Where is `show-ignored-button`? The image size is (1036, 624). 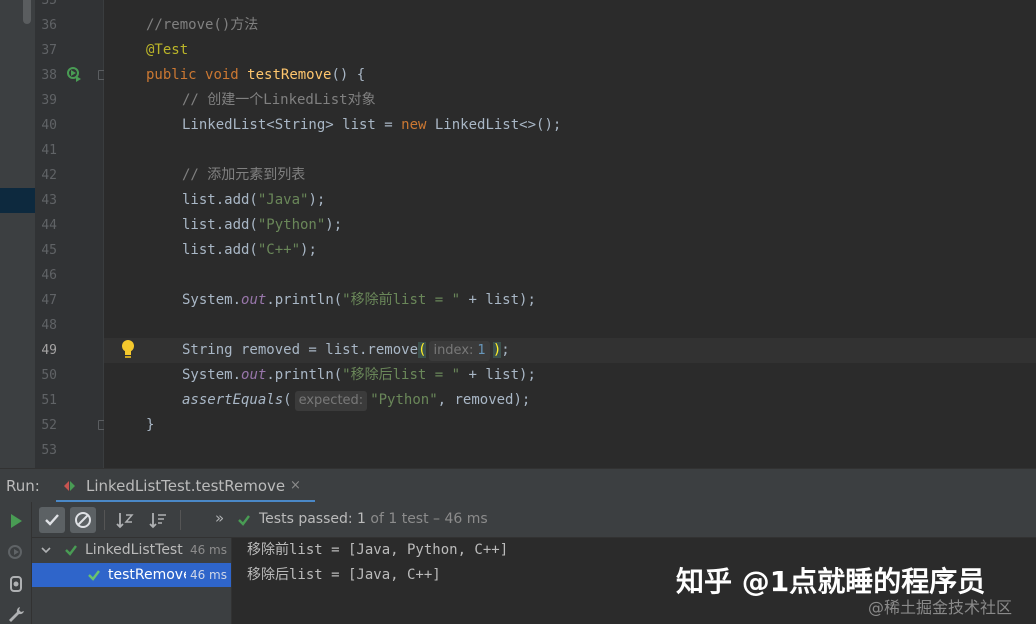
show-ignored-button is located at coordinates (83, 520).